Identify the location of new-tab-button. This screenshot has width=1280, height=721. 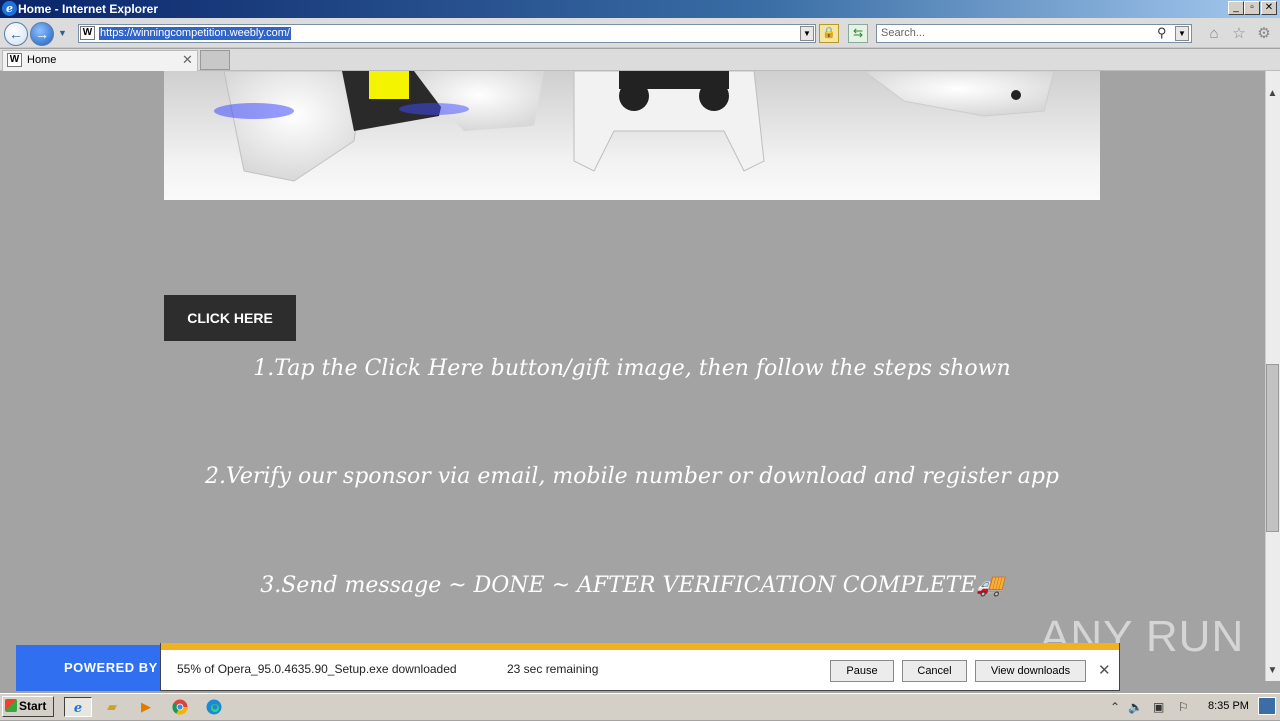
(215, 60).